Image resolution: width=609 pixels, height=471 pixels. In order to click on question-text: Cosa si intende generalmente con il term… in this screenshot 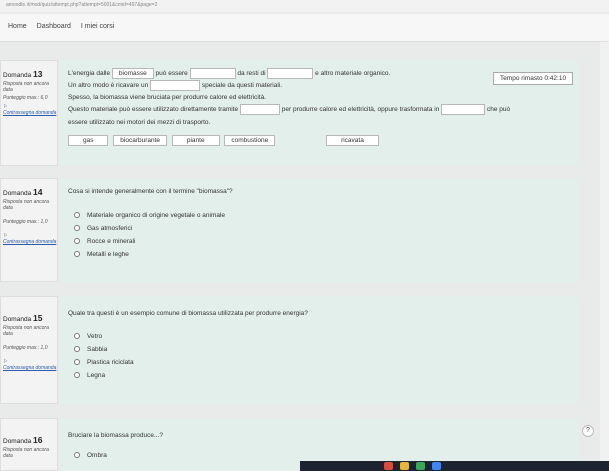, I will do `click(150, 191)`.